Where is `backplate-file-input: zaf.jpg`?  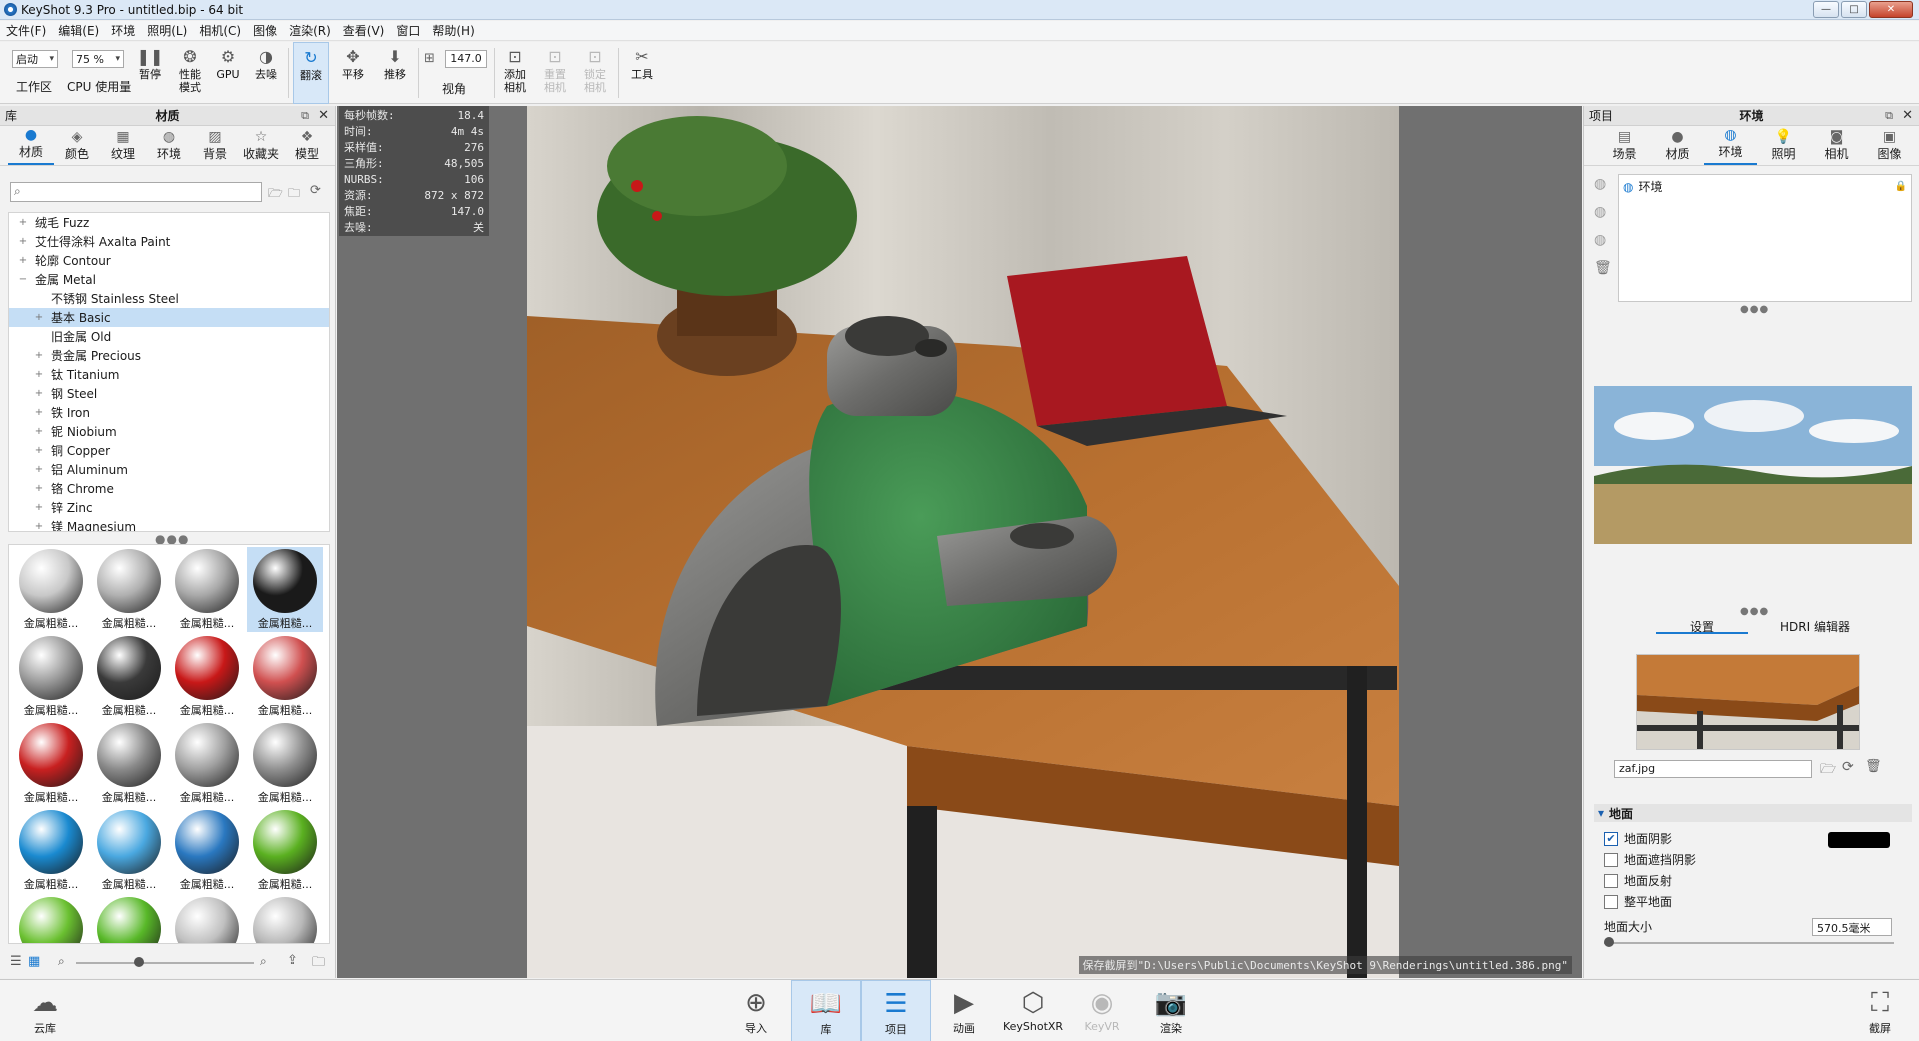
backplate-file-input: zaf.jpg is located at coordinates (1713, 769).